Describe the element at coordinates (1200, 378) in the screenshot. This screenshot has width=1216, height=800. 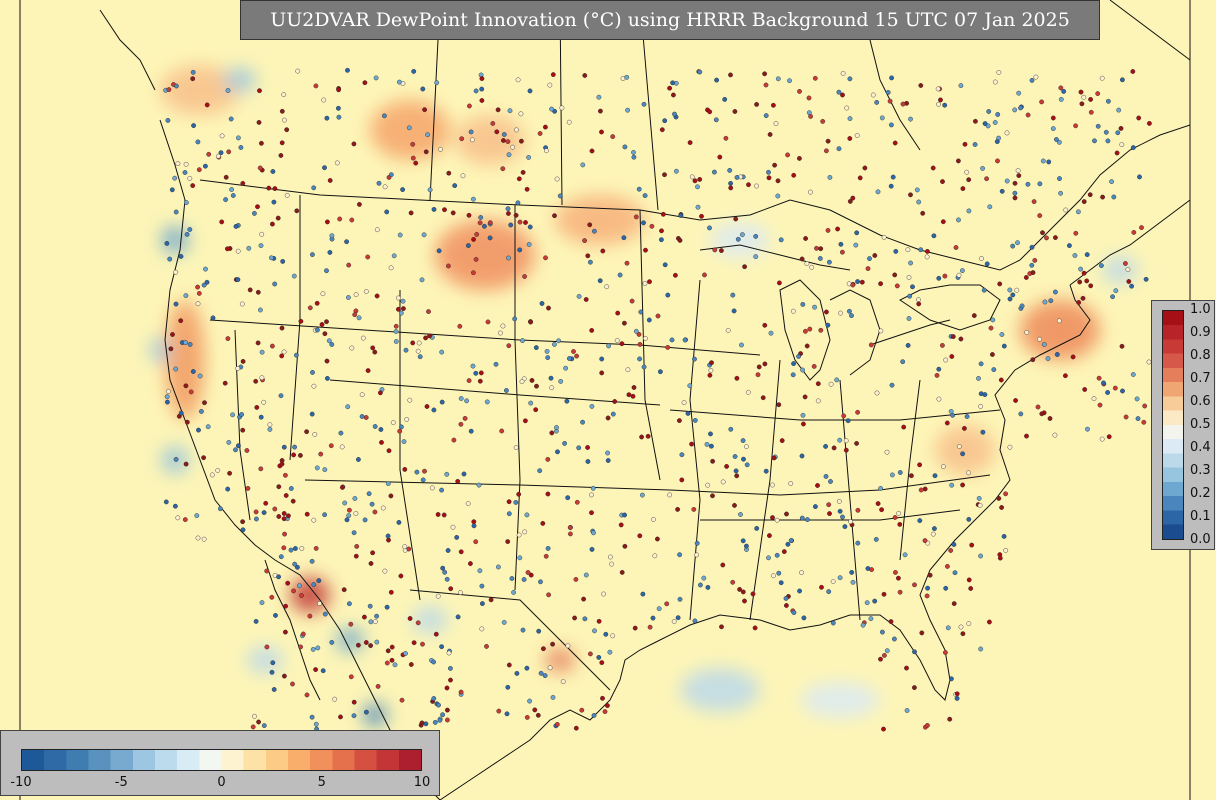
I see `colorbar-right-tick: 0.7` at that location.